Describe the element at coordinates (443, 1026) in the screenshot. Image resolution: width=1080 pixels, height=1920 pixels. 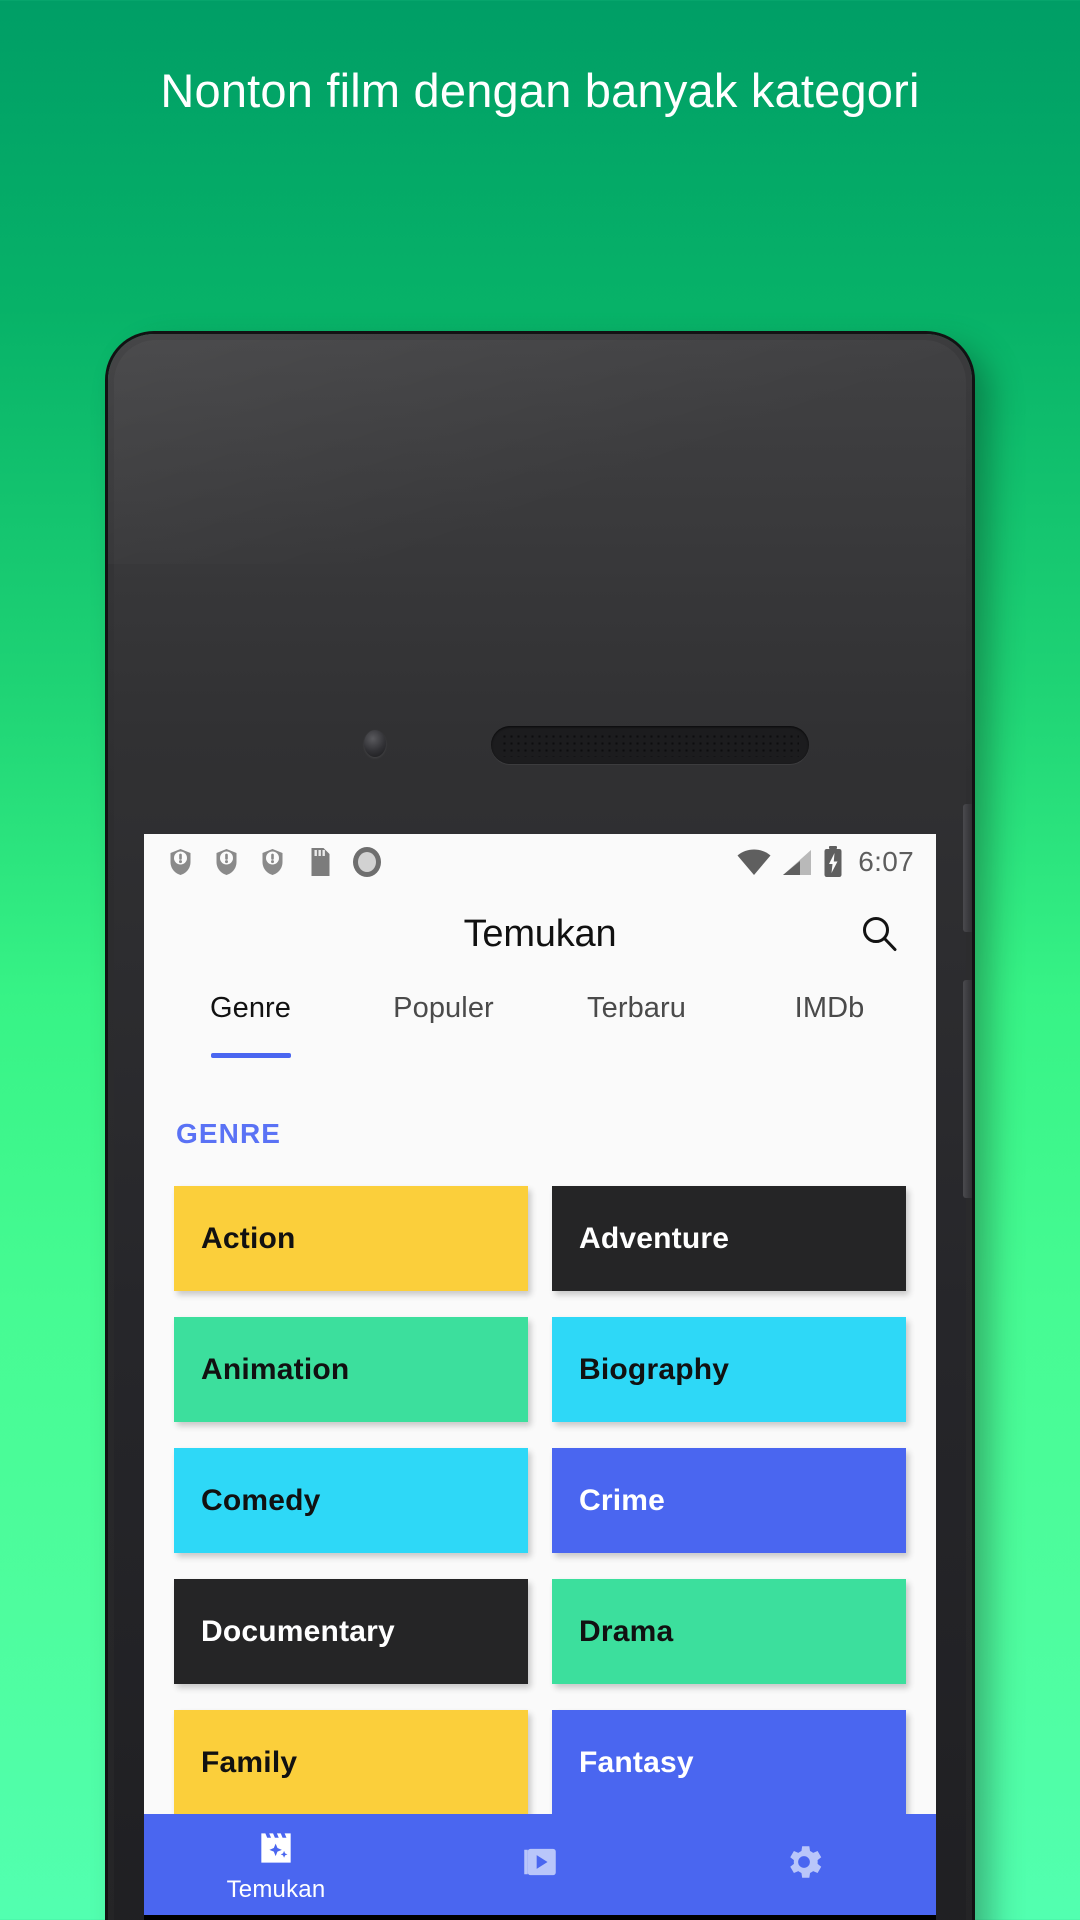
I see `tab-populer: Populer` at that location.